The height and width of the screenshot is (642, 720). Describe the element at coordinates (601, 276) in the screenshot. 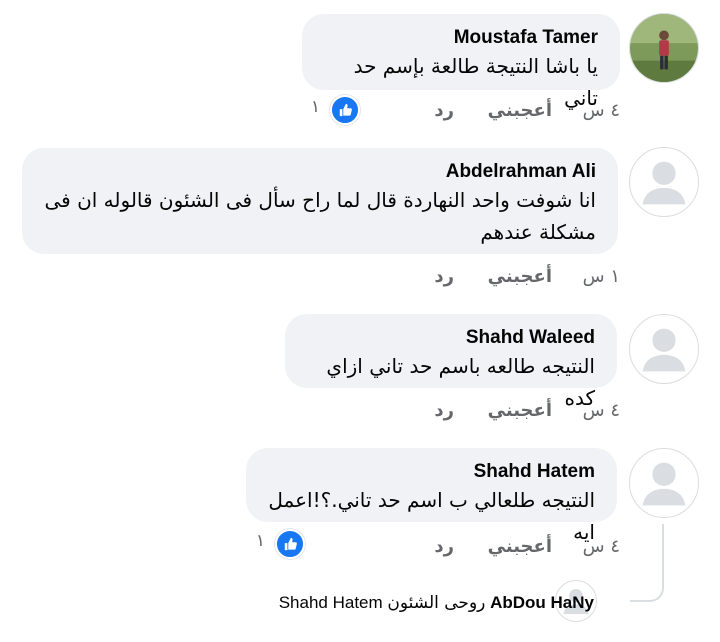

I see `comment-time: ١ س` at that location.